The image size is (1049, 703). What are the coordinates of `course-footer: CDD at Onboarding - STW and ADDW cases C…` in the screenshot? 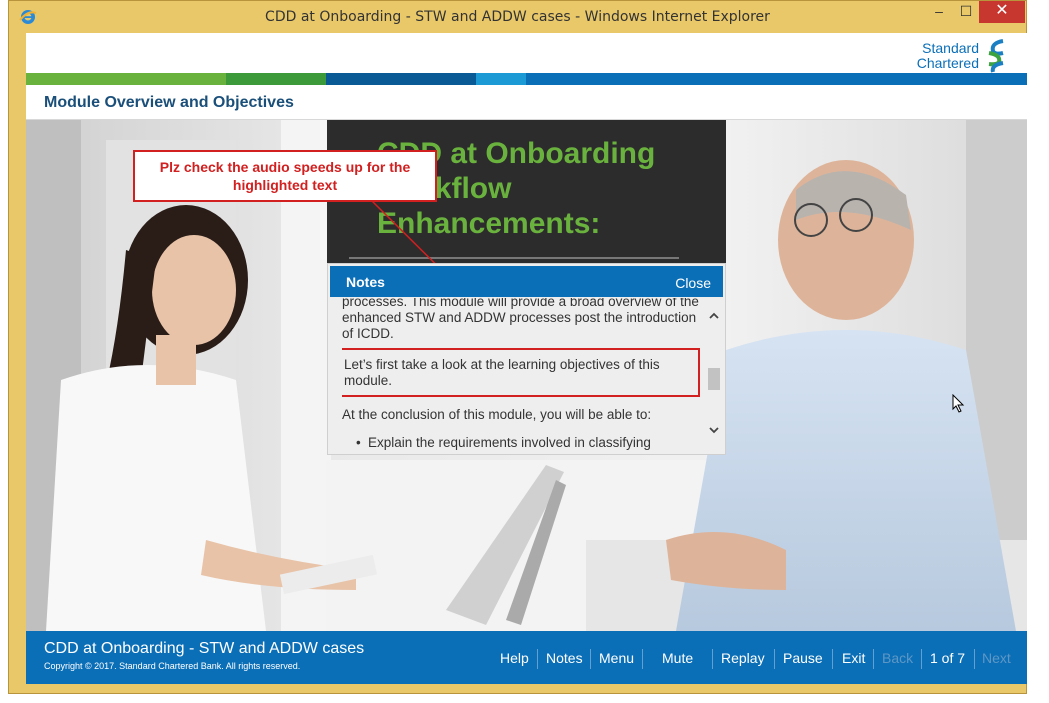 It's located at (526, 657).